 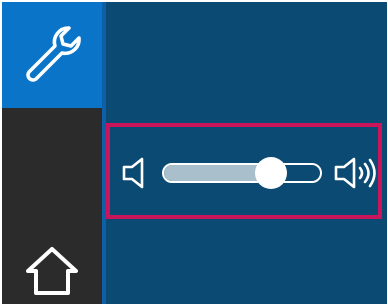 I want to click on sidebar-item-home, so click(x=52, y=271).